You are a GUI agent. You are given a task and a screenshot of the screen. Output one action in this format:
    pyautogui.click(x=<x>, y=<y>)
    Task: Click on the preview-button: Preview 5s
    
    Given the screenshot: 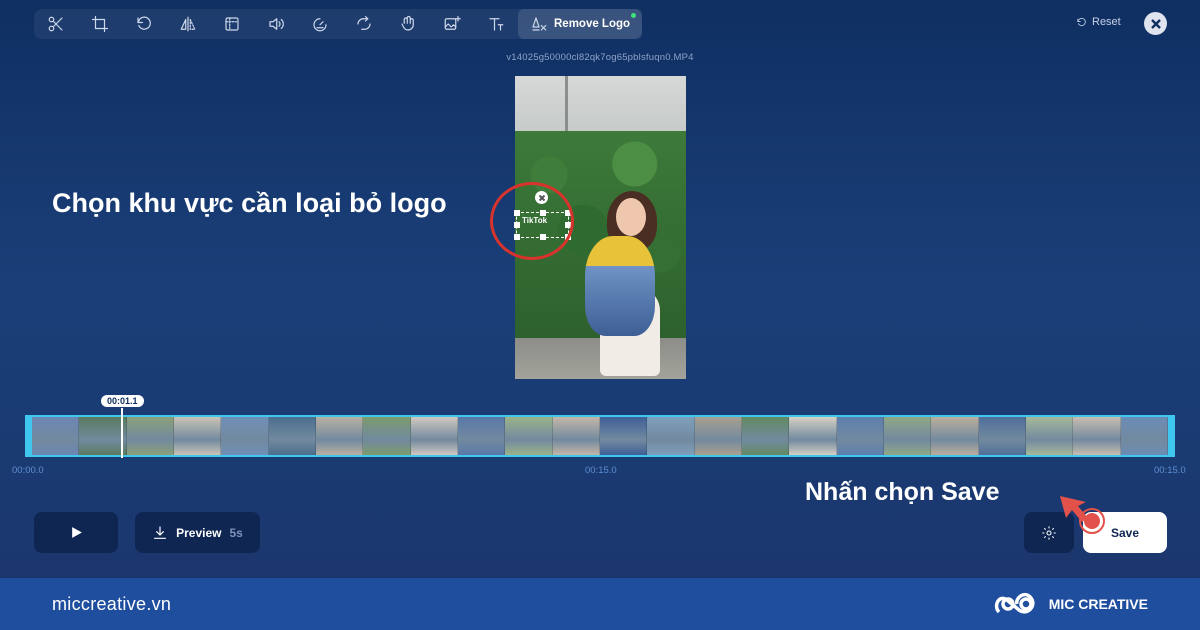 What is the action you would take?
    pyautogui.click(x=197, y=532)
    